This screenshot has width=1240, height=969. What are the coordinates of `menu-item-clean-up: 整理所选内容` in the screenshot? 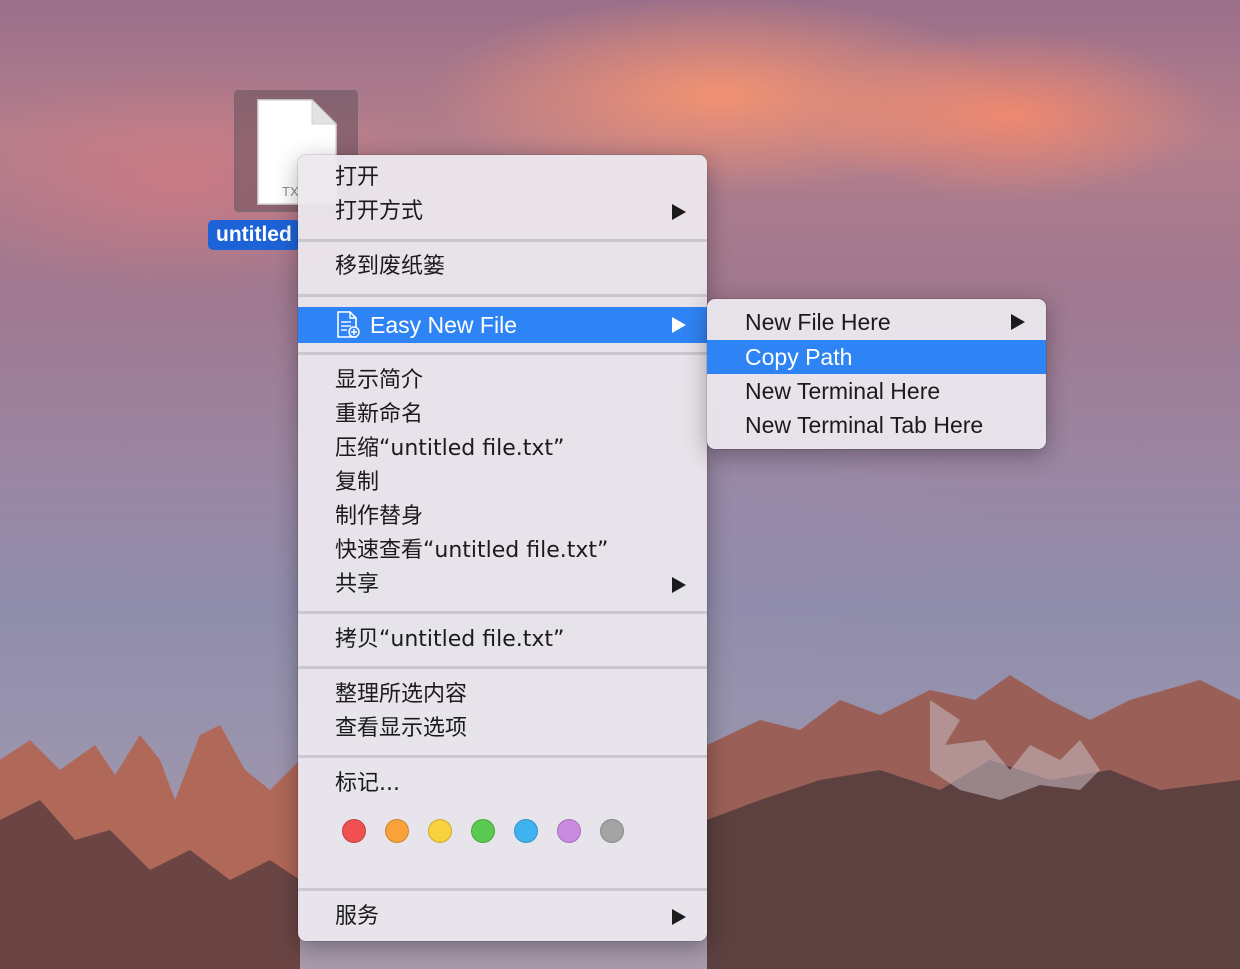 It's located at (502, 695).